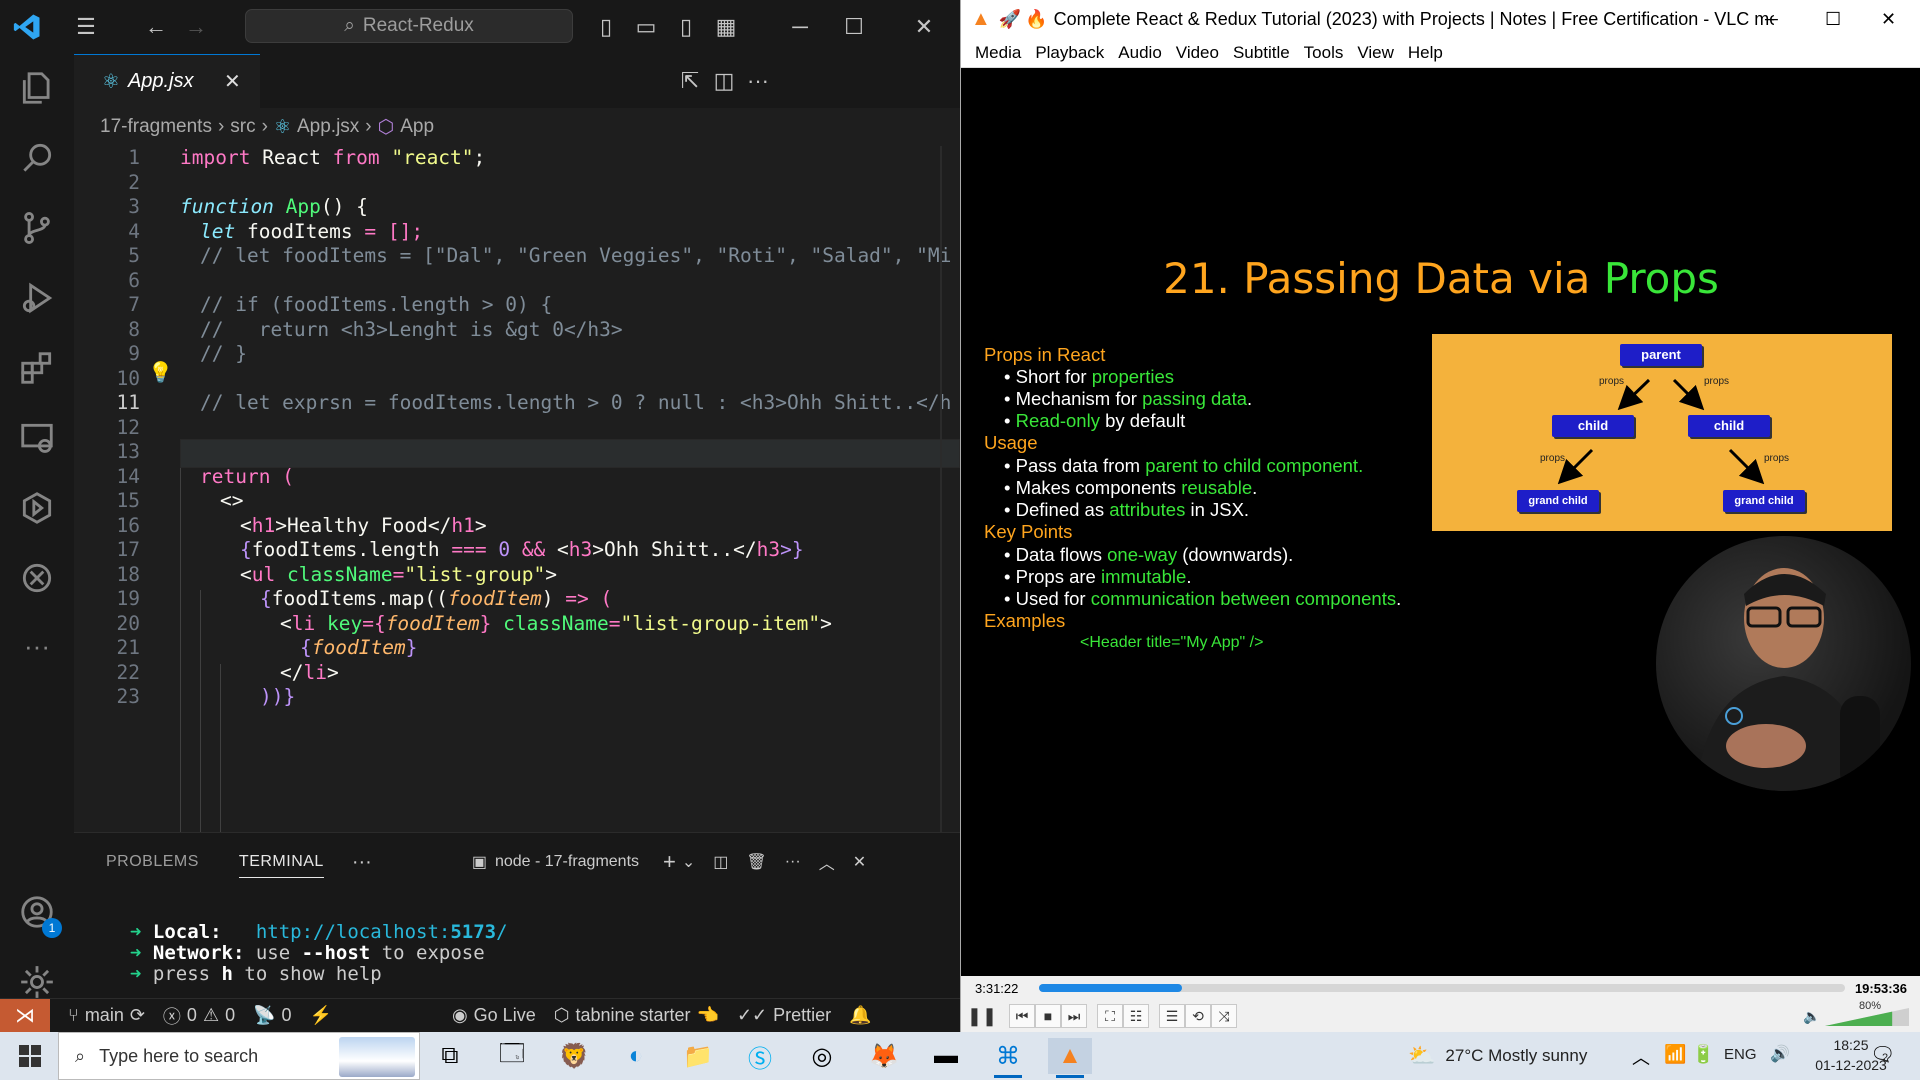 This screenshot has height=1080, width=1920. What do you see at coordinates (822, 1056) in the screenshot?
I see `chrome-icon: ◎` at bounding box center [822, 1056].